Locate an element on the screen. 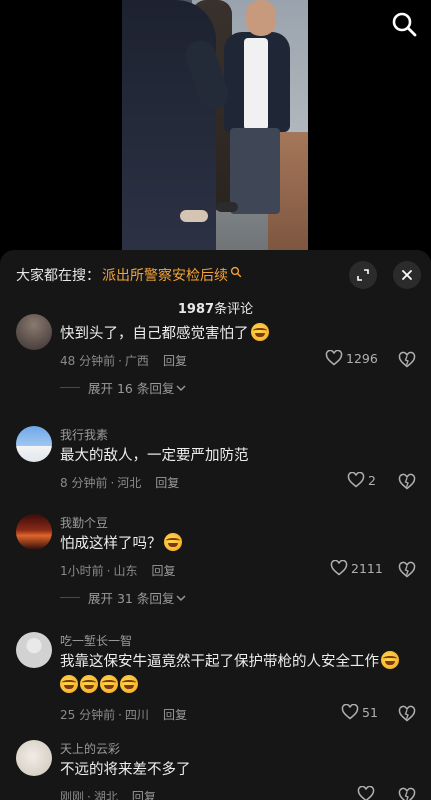 The image size is (431, 800). like-button is located at coordinates (367, 793).